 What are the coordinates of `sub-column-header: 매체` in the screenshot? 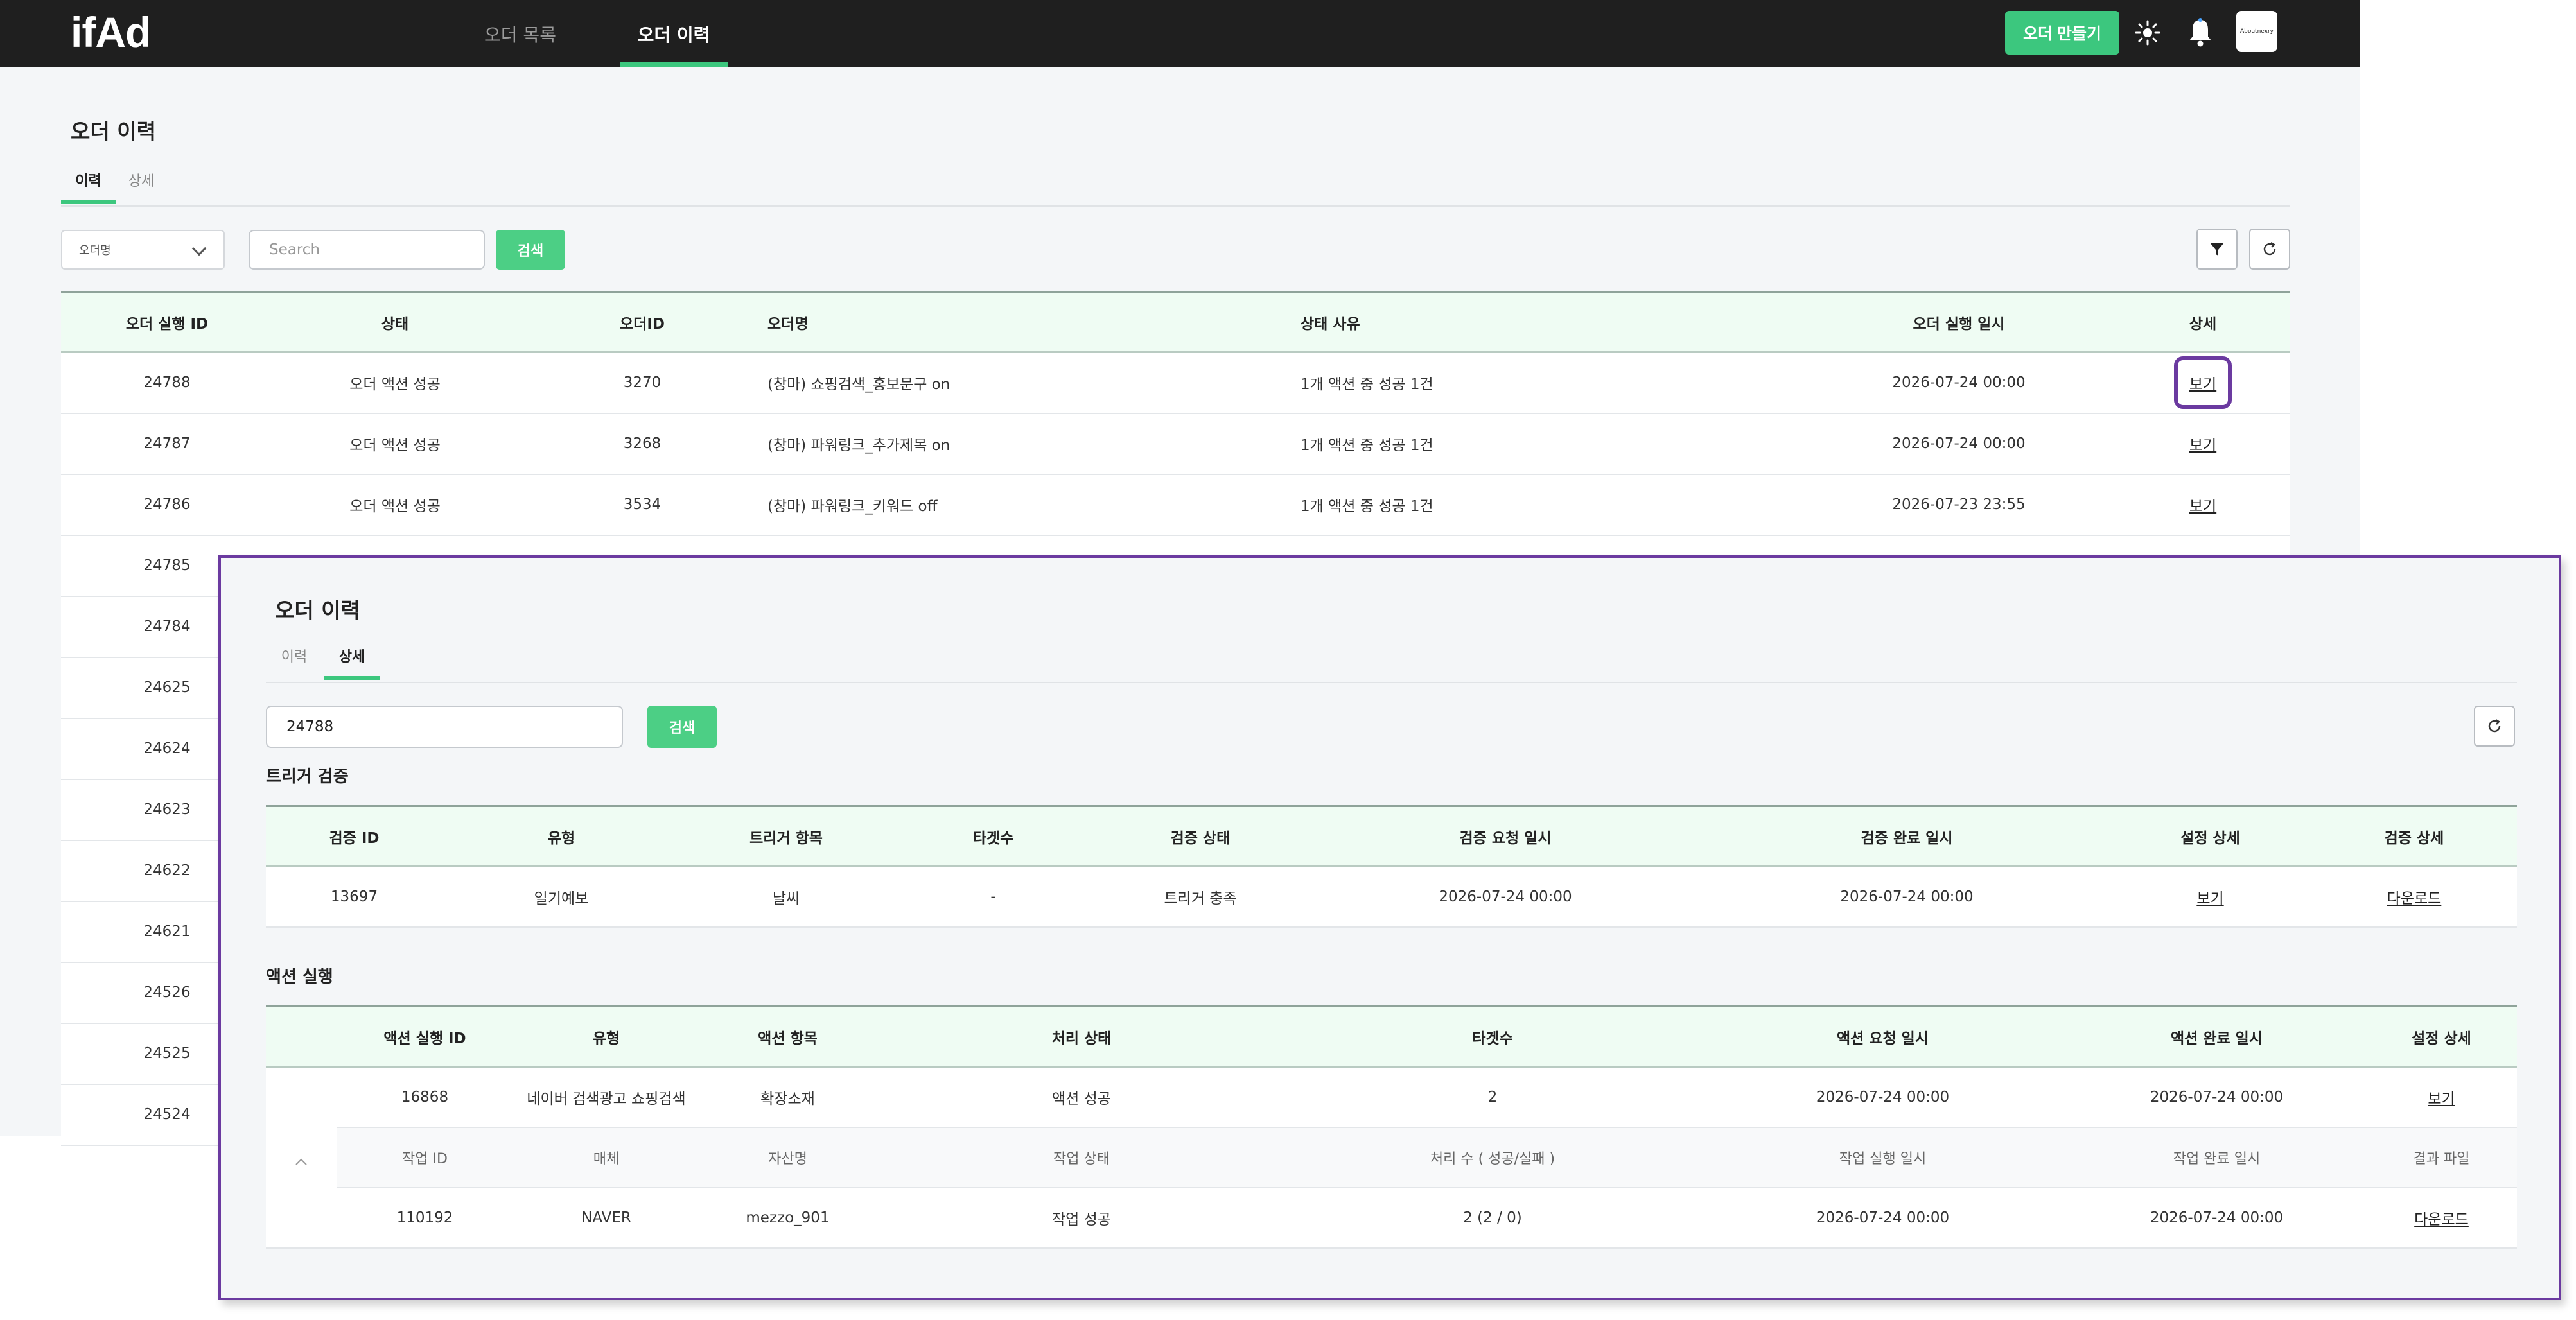 It's located at (606, 1158).